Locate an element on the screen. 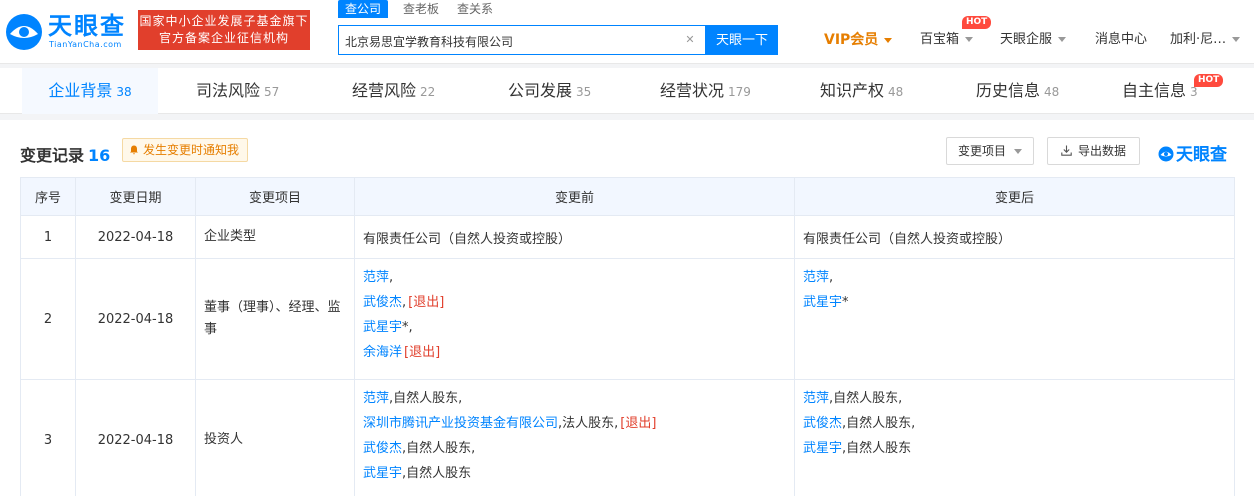  notify-button: 发生变更时通知我 is located at coordinates (185, 150).